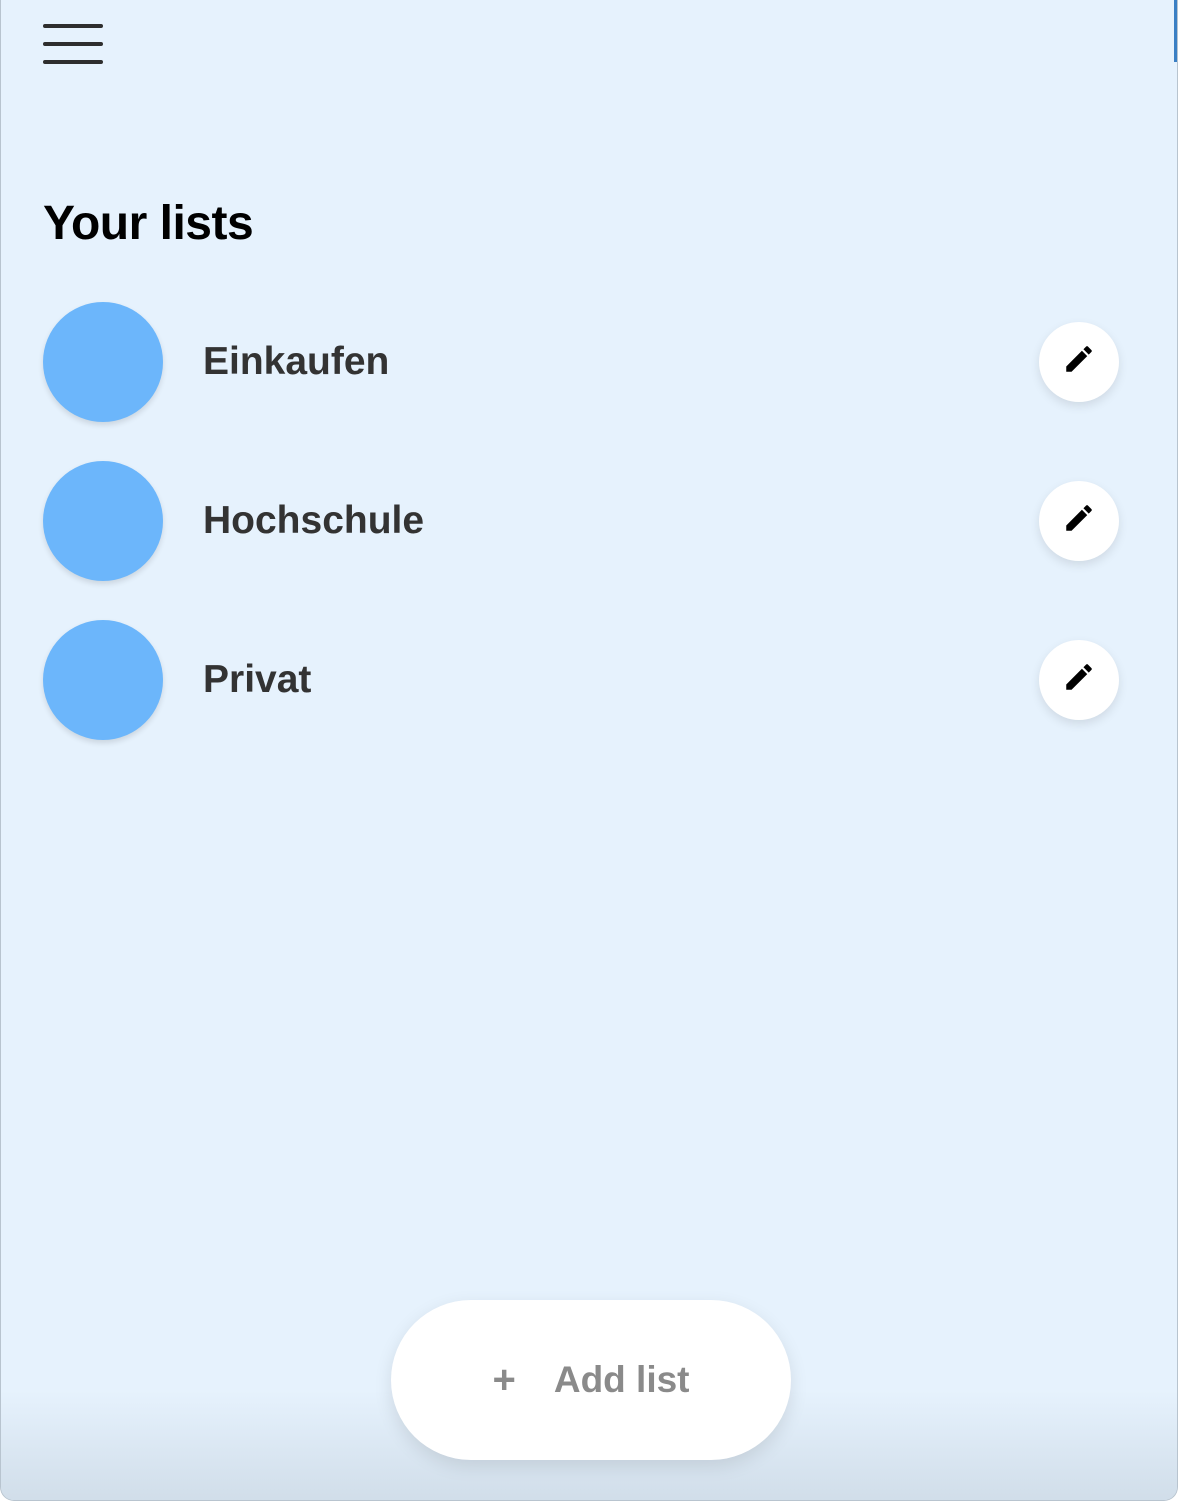  Describe the element at coordinates (1175, 31) in the screenshot. I see `window-edge-accent` at that location.